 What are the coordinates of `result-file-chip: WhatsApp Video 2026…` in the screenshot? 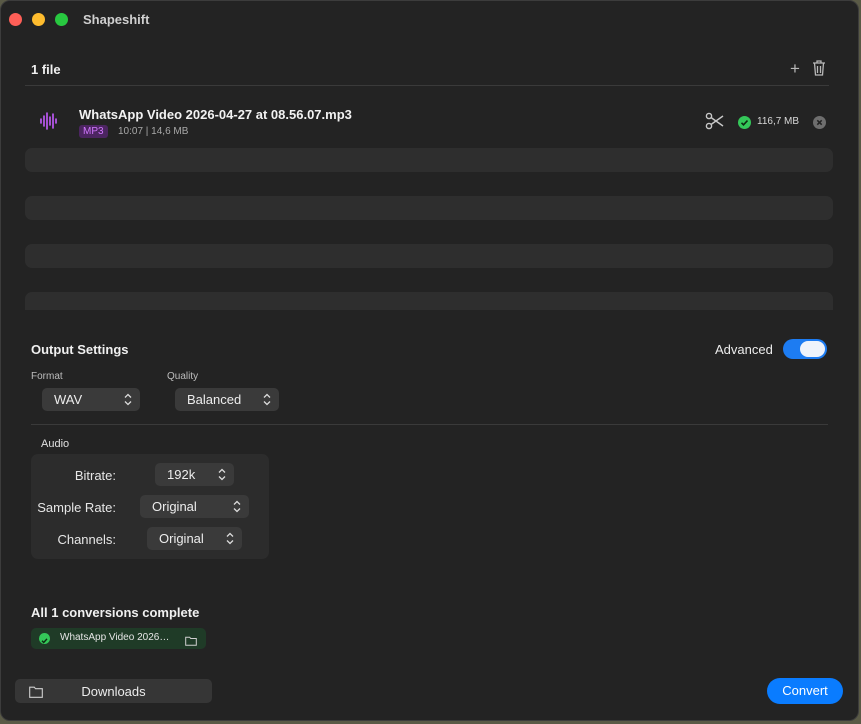 It's located at (118, 638).